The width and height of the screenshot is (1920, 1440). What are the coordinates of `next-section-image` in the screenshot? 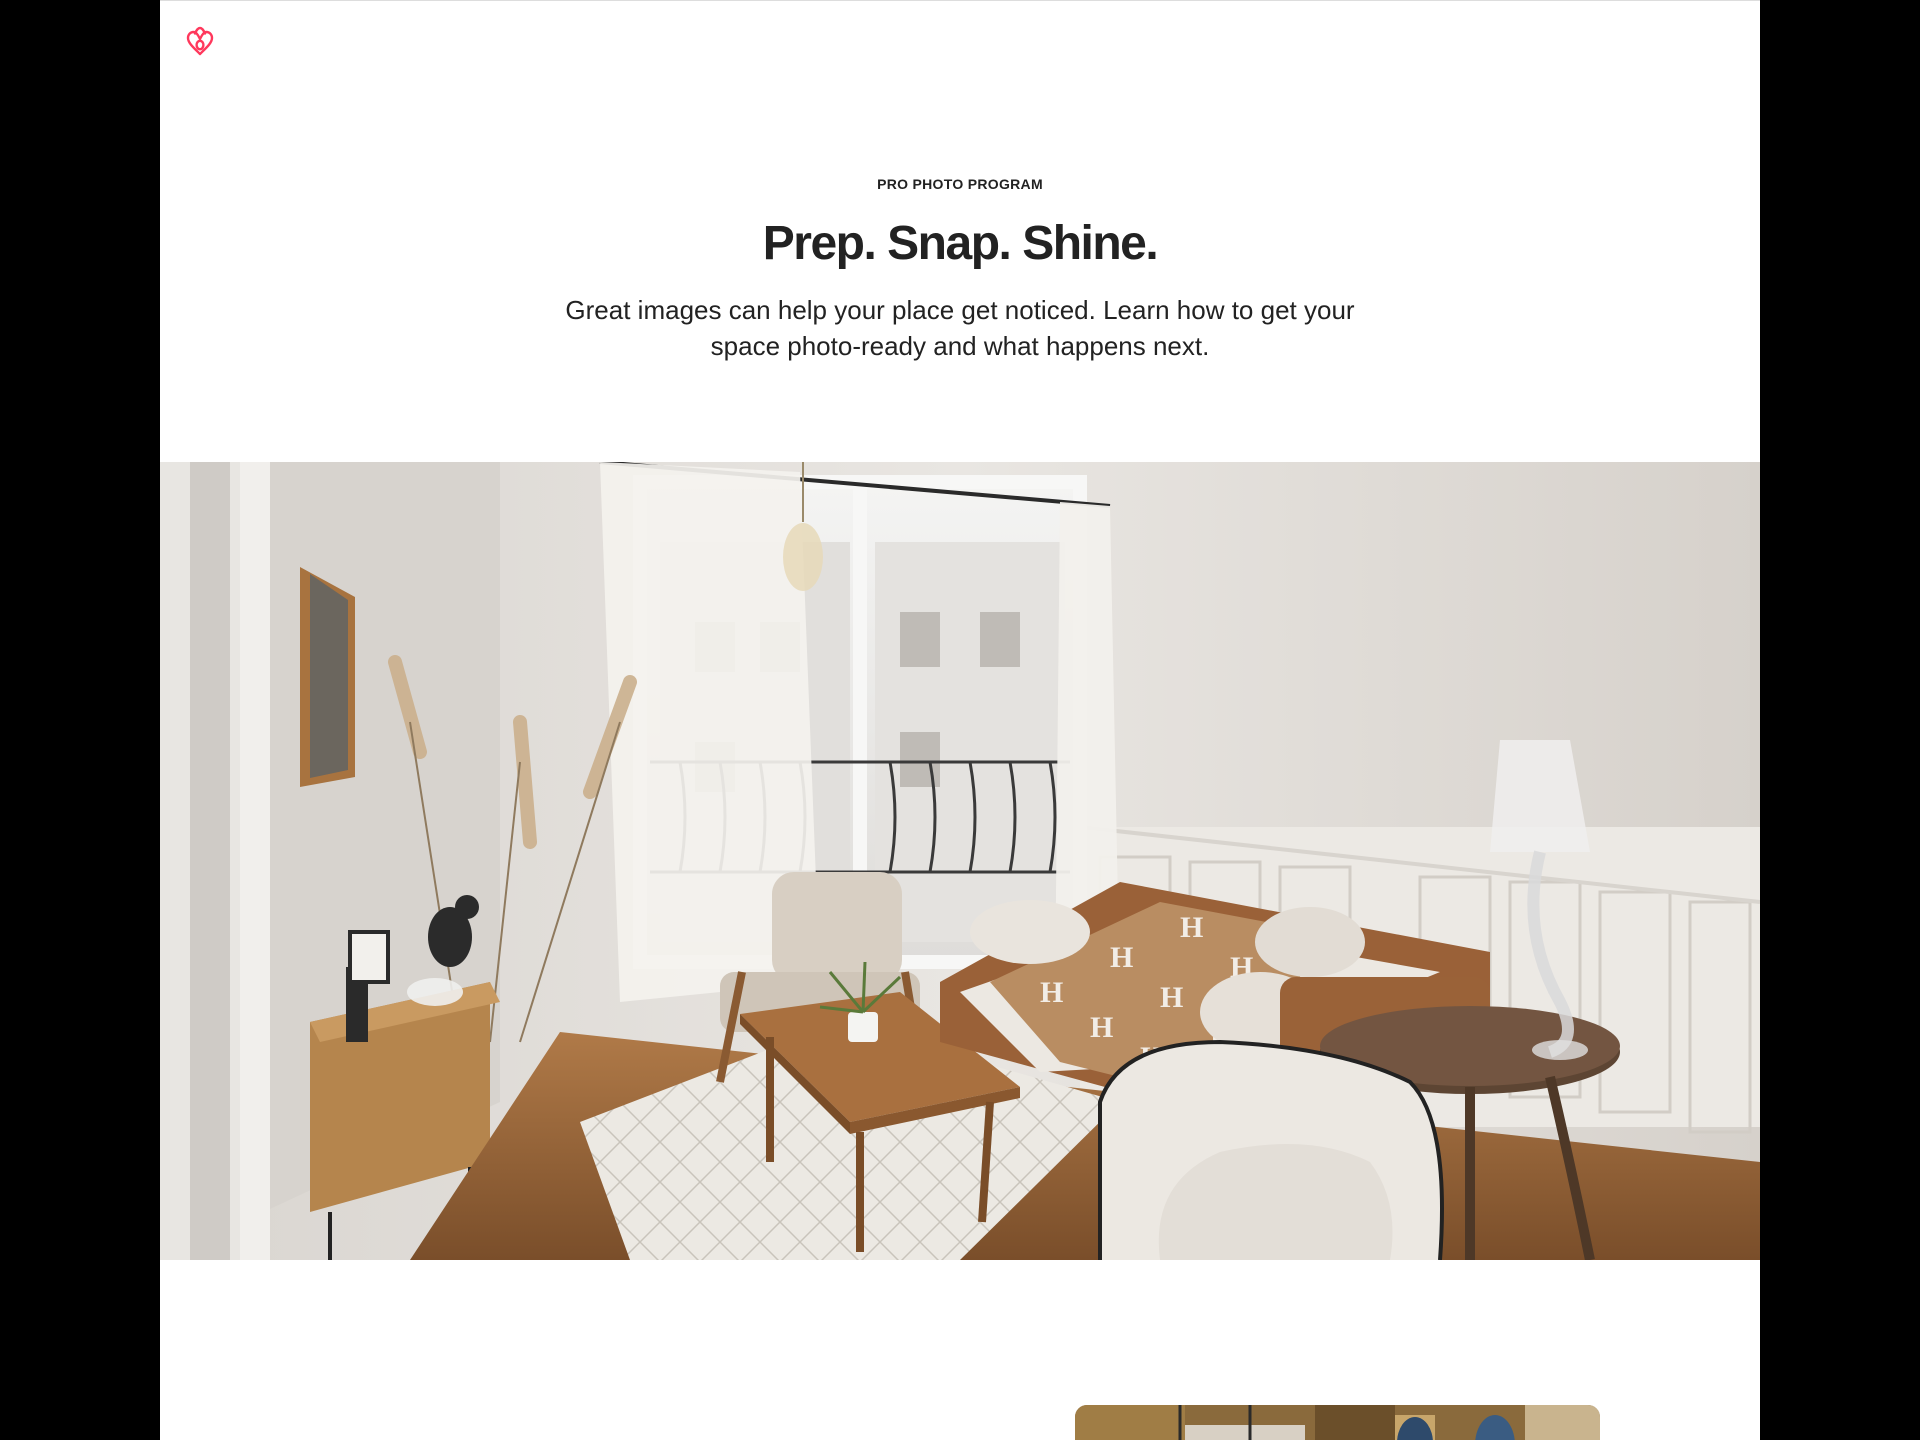 It's located at (1337, 1422).